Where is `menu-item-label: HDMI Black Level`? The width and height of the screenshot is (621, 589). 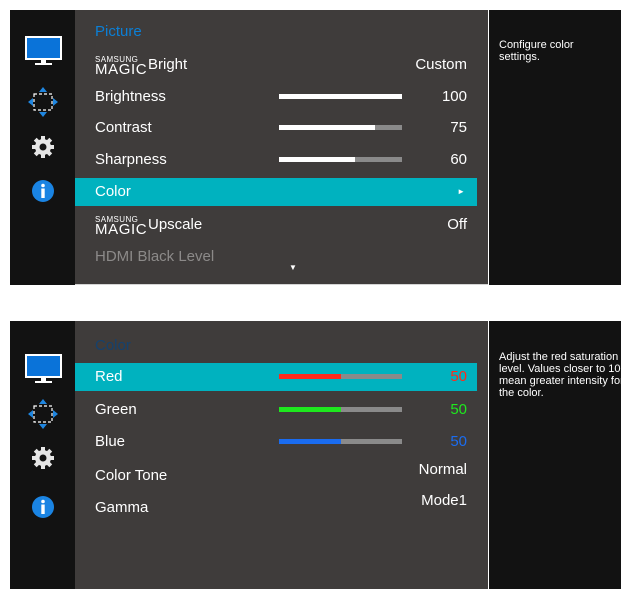
menu-item-label: HDMI Black Level is located at coordinates (155, 256).